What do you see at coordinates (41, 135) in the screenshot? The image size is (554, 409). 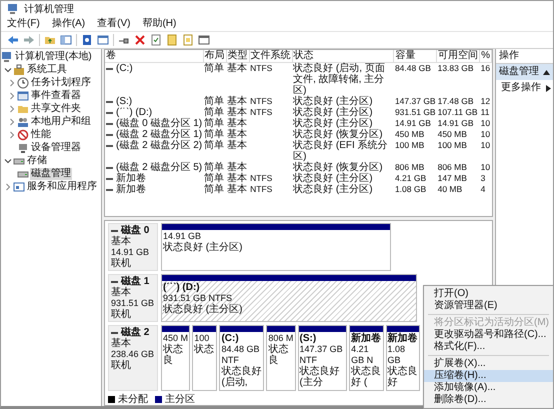 I see `tree-item: 性能` at bounding box center [41, 135].